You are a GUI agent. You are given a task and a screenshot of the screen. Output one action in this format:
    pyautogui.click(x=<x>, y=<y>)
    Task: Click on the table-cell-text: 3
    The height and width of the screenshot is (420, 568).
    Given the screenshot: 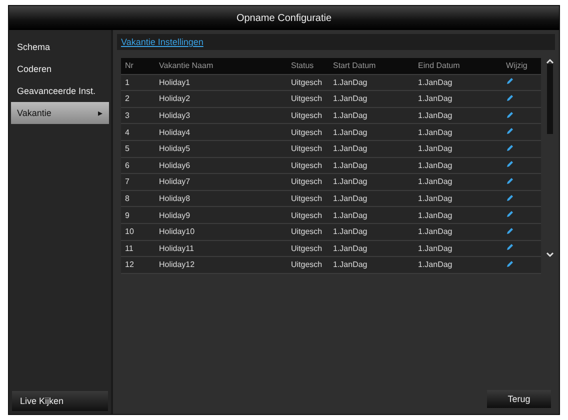 What is the action you would take?
    pyautogui.click(x=127, y=115)
    